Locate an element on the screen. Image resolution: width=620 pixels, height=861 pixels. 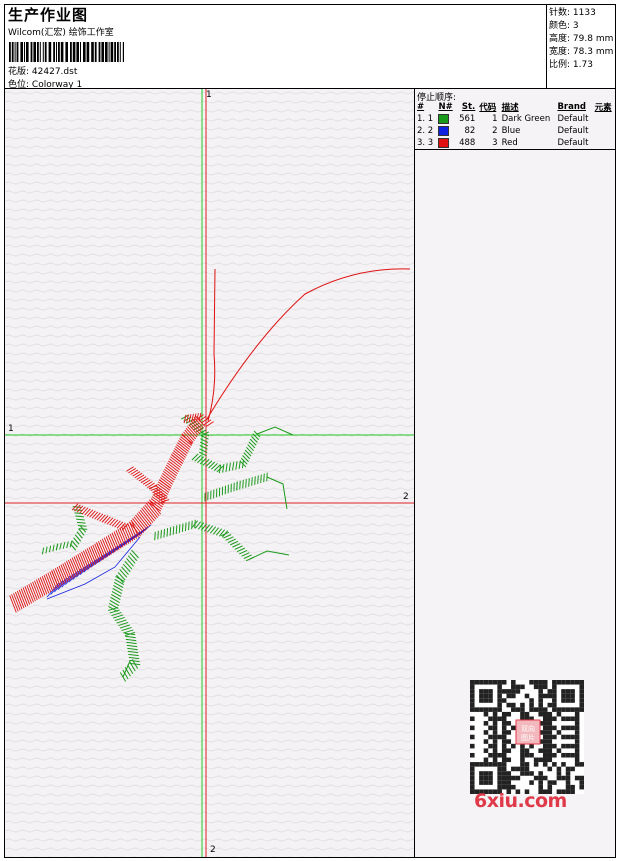
qr-stamp-text-bottom: 图片 is located at coordinates (528, 737).